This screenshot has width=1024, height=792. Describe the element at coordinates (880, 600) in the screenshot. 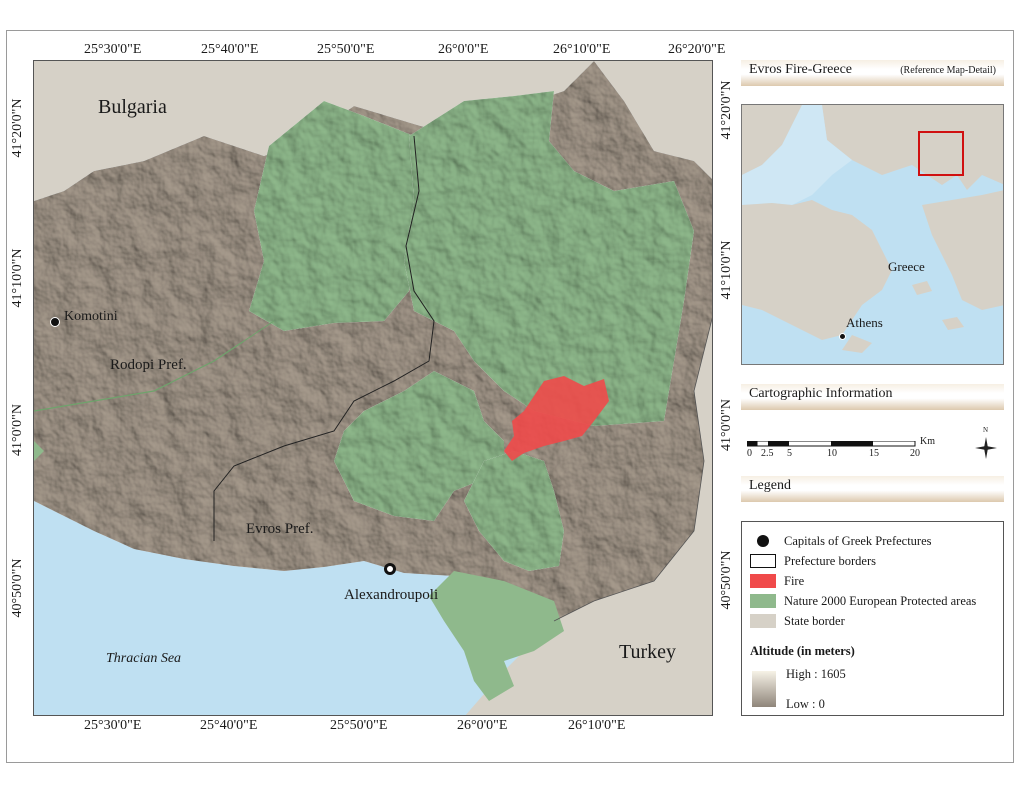

I see `legend-label-protected: Nature 2000 European Protected areas` at that location.